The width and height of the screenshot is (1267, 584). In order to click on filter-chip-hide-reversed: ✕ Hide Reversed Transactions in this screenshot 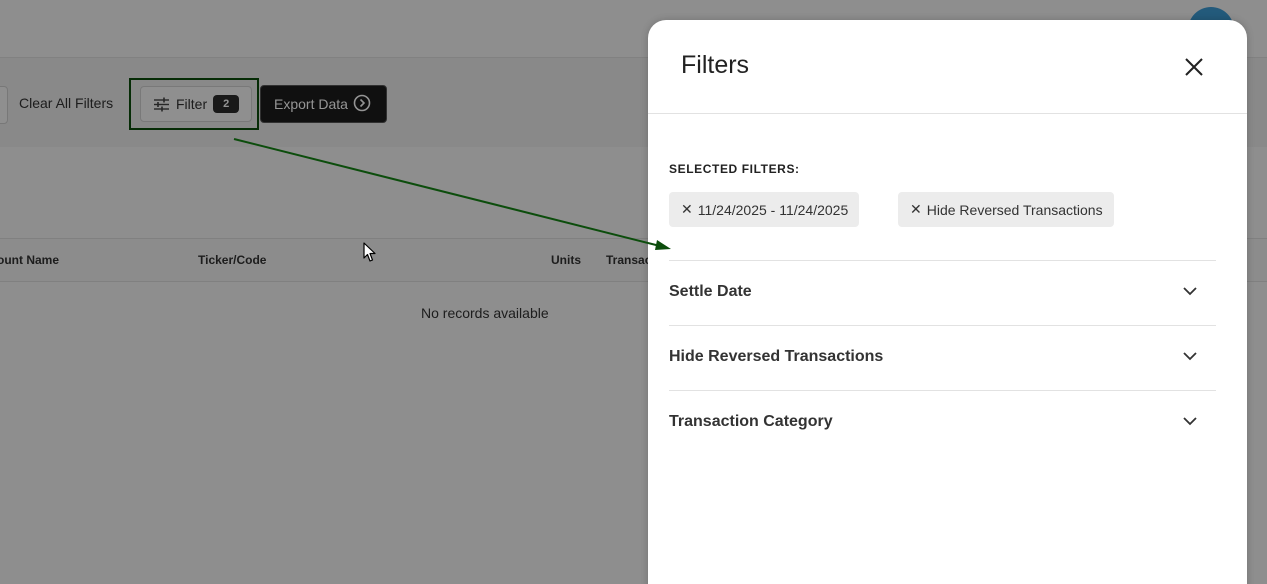, I will do `click(1006, 209)`.